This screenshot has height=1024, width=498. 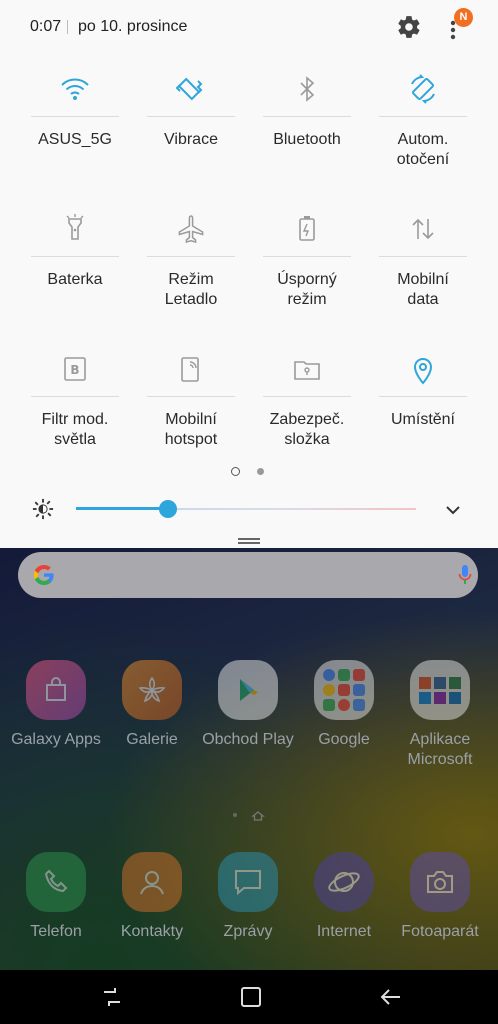 I want to click on app-galaxy-apps: Galaxy Apps, so click(x=56, y=715).